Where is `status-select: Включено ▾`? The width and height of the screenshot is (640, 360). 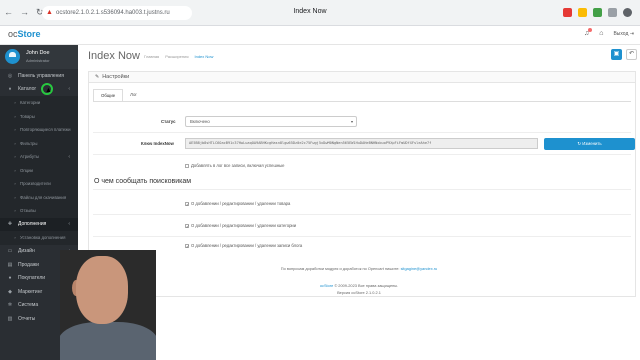
status-select: Включено ▾ is located at coordinates (271, 121).